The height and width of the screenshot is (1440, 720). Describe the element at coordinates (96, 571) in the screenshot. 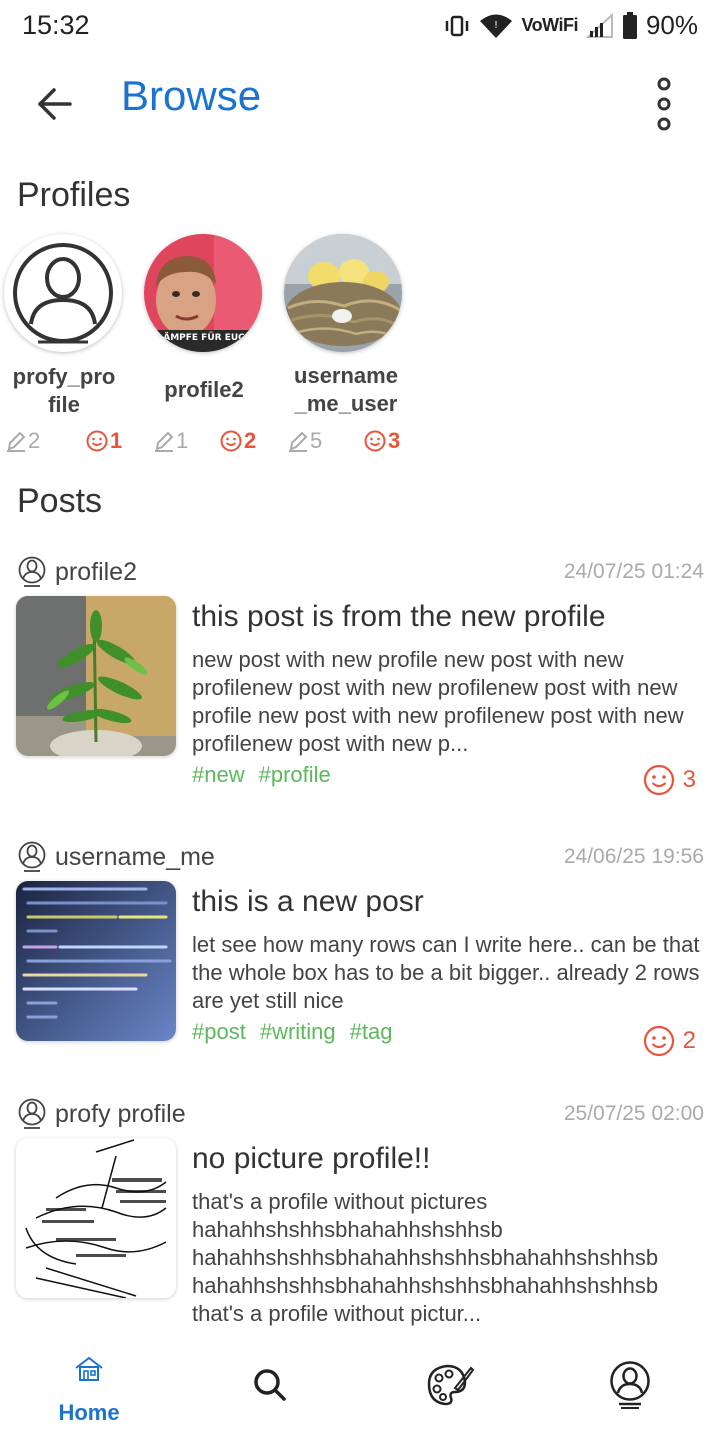

I see `post-author-name: profile2` at that location.